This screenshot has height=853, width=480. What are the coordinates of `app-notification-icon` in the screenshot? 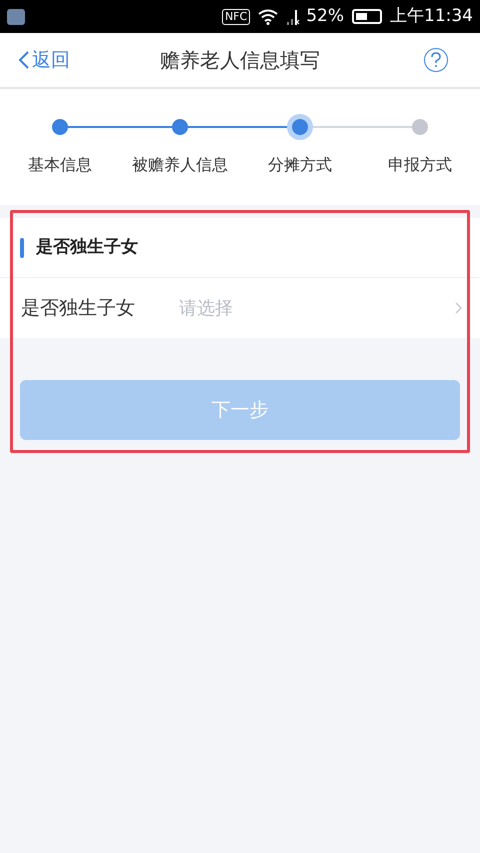 It's located at (16, 16).